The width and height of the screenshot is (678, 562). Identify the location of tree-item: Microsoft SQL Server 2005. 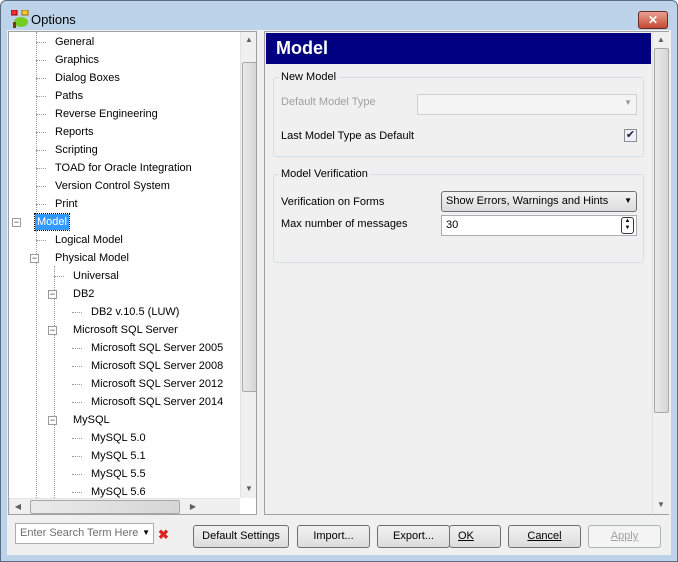
(157, 348).